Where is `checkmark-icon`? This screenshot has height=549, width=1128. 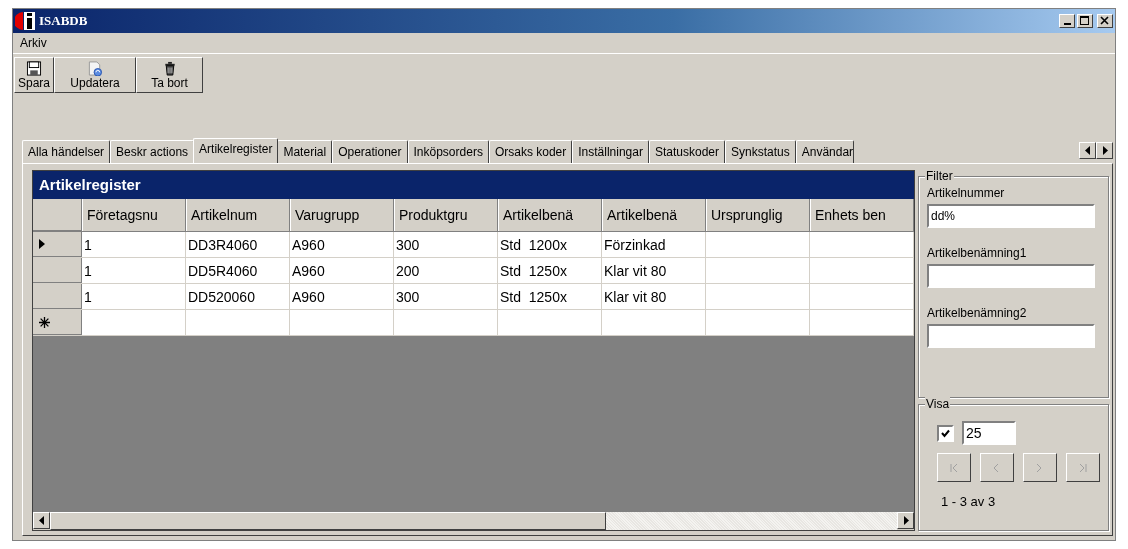
checkmark-icon is located at coordinates (945, 433).